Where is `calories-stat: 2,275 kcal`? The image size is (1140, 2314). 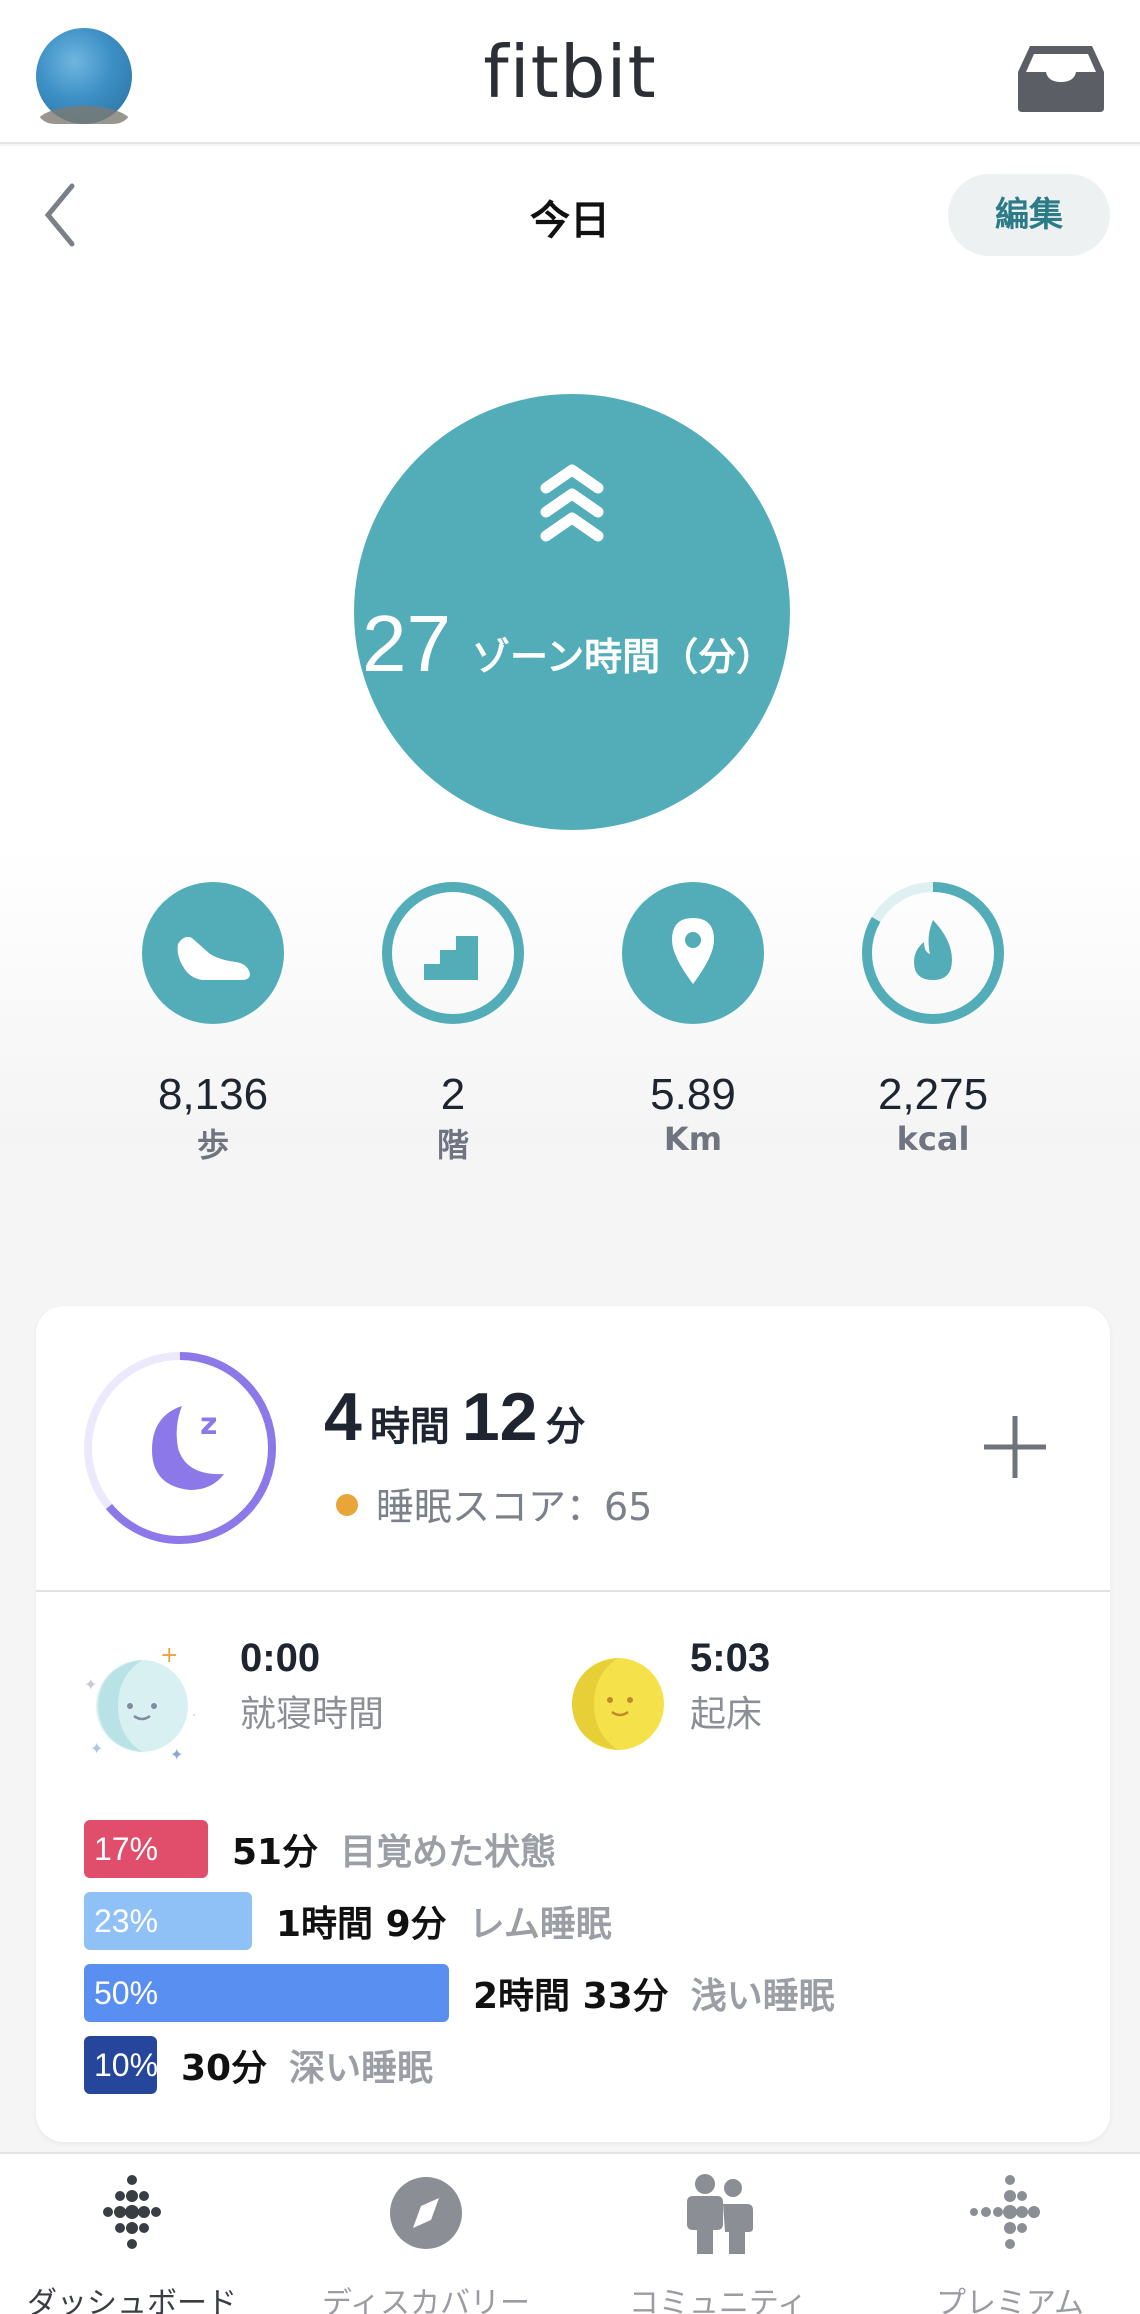 calories-stat: 2,275 kcal is located at coordinates (933, 1019).